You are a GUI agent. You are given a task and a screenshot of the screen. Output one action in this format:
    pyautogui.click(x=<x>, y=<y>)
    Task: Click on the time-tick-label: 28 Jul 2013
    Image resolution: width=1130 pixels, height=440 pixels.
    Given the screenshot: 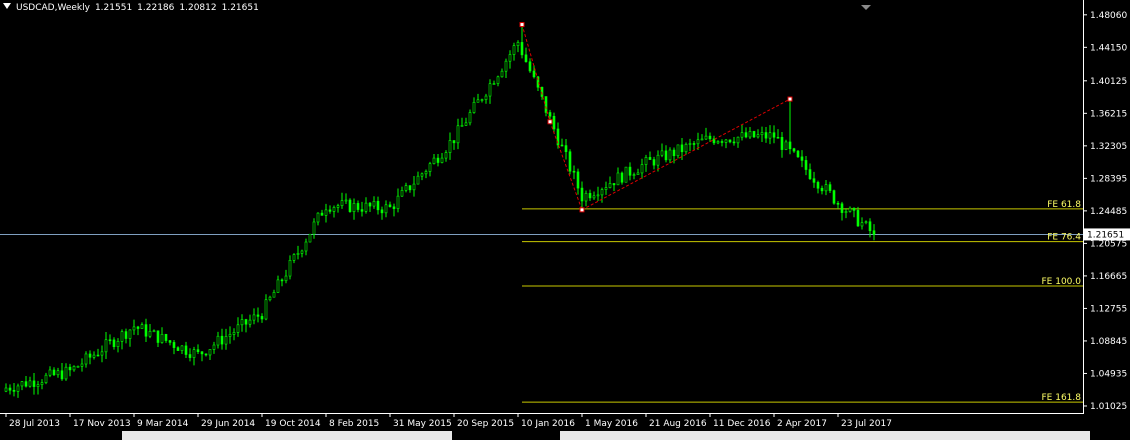 What is the action you would take?
    pyautogui.click(x=34, y=424)
    